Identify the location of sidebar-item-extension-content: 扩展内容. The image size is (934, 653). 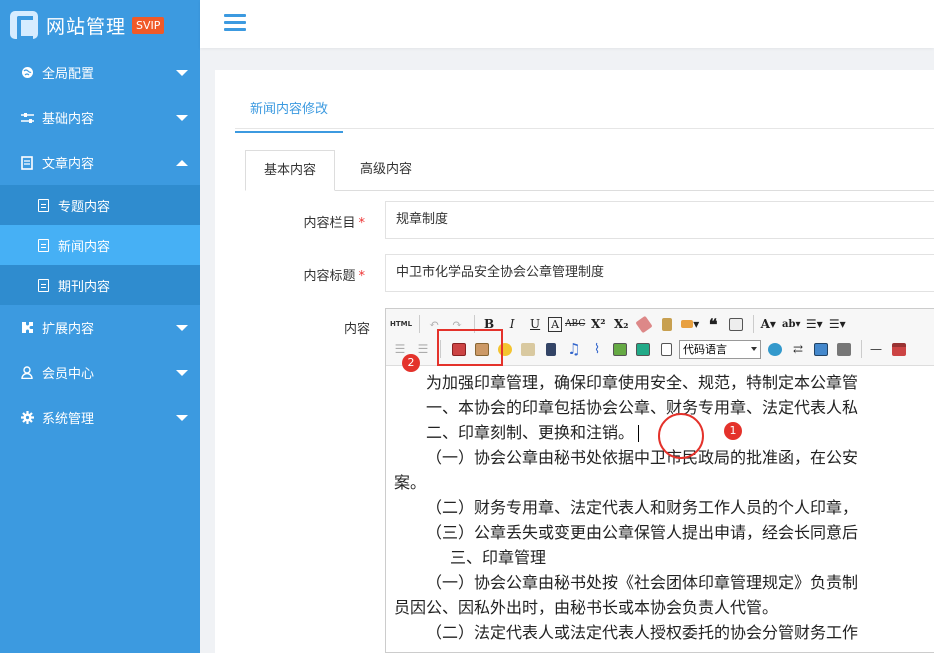
(100, 327).